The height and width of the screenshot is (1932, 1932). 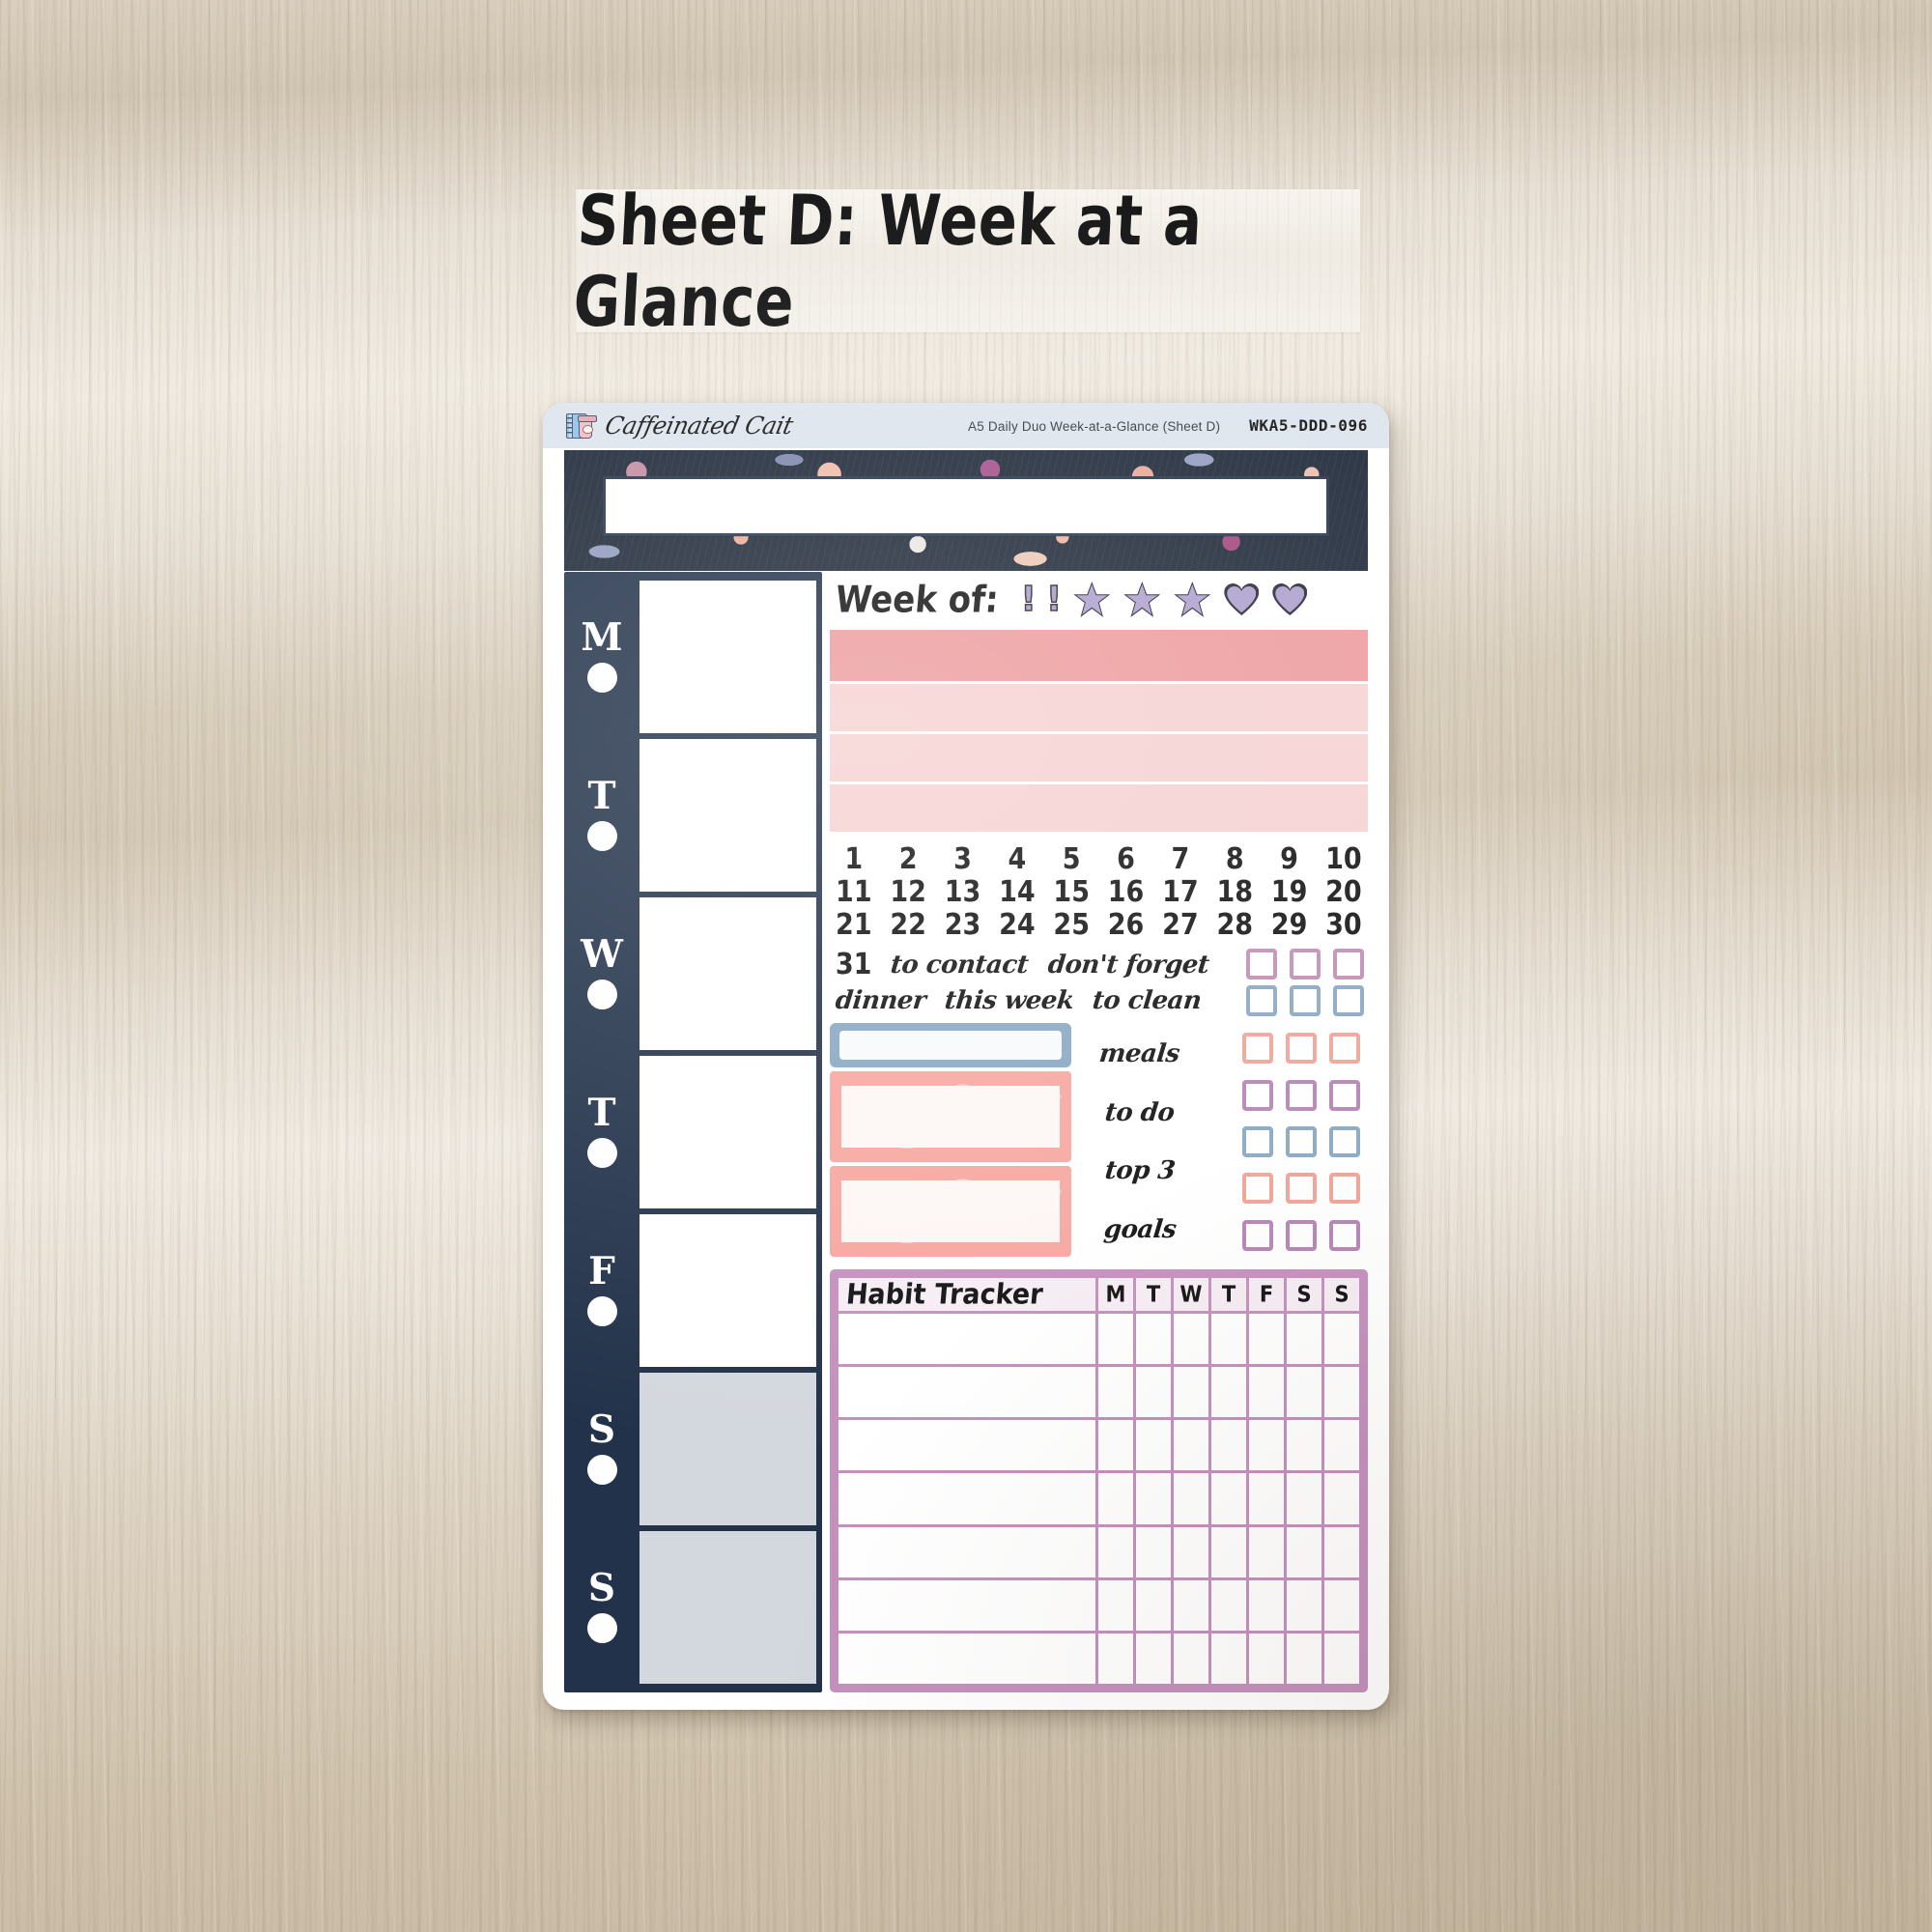 I want to click on date-number: 26, so click(x=1126, y=925).